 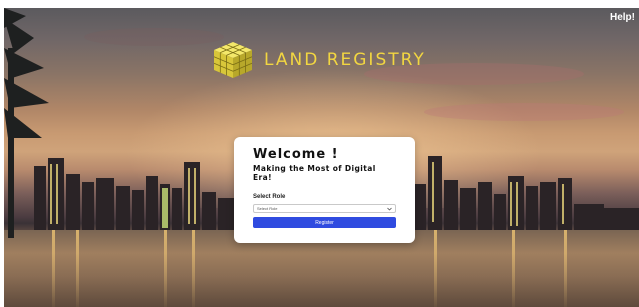 I want to click on brand-logo: LAND REGISTRY, so click(x=319, y=60).